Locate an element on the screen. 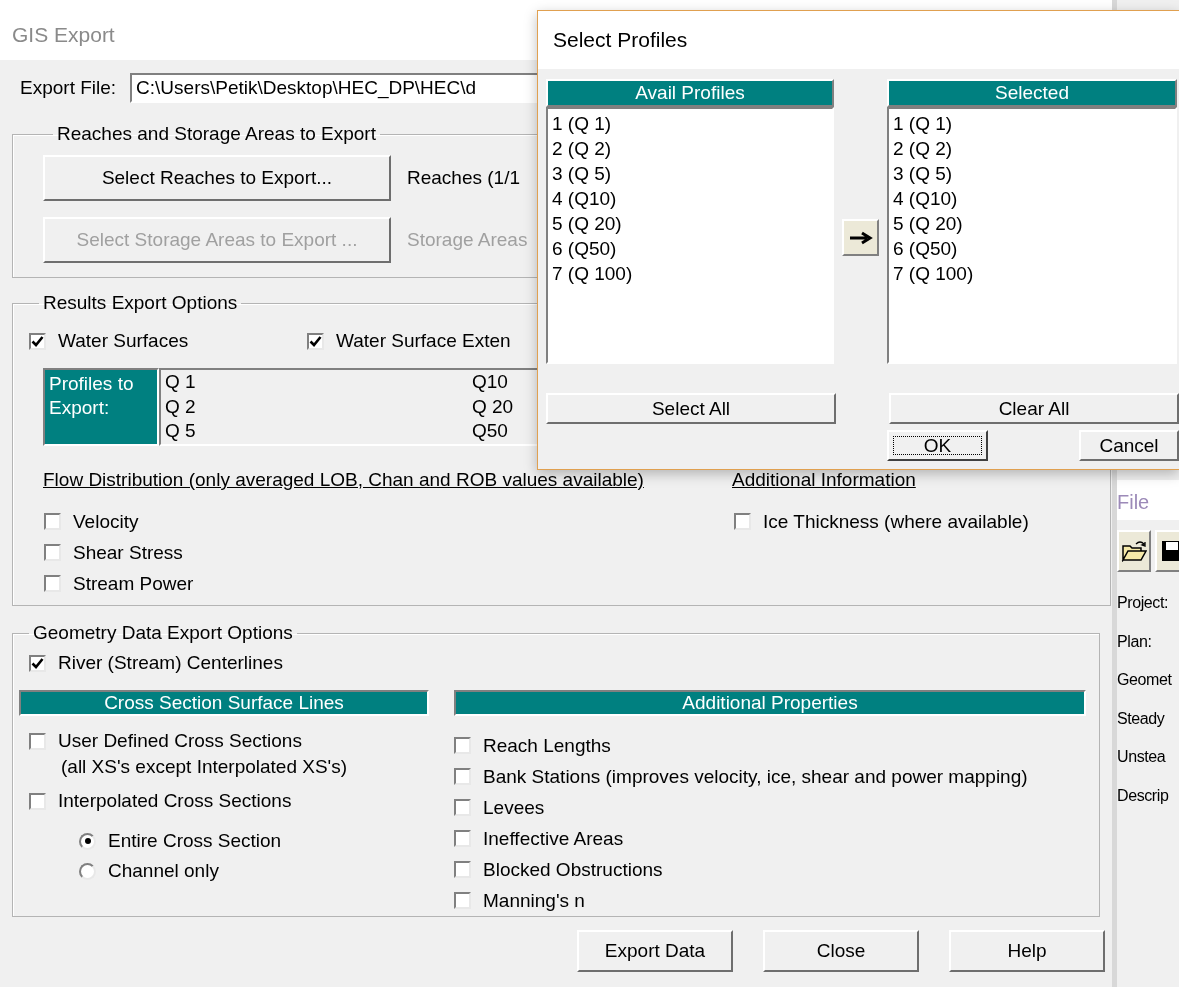 This screenshot has height=987, width=1179. checkbox-label: Ice Thickness (where available) is located at coordinates (896, 521).